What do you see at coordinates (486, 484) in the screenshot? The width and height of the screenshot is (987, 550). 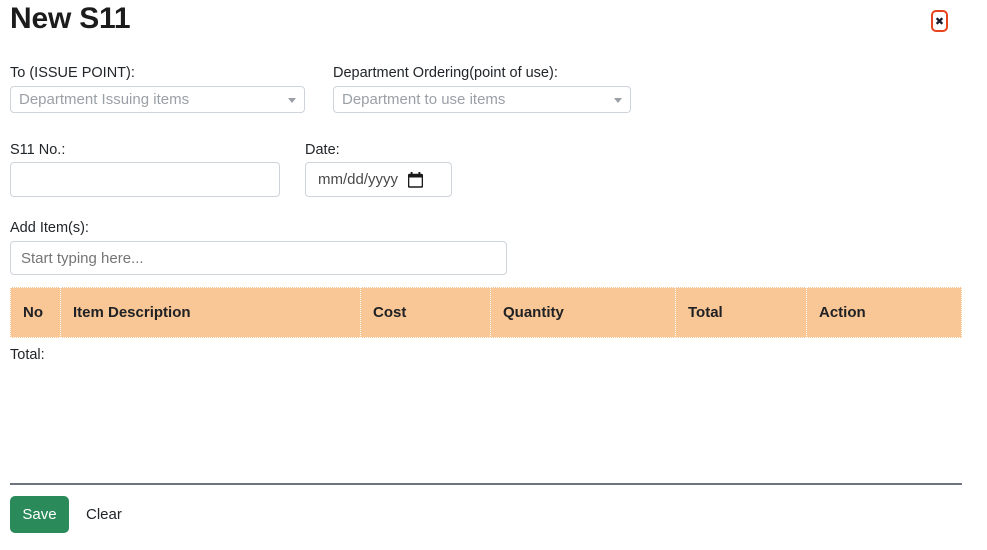 I see `footer-divider` at bounding box center [486, 484].